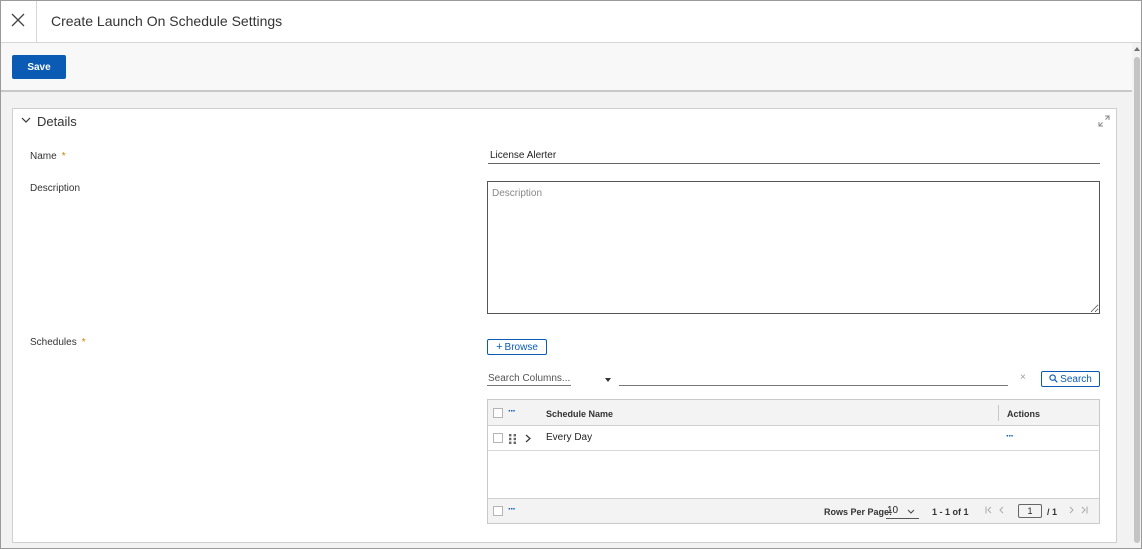  I want to click on search-button: Search, so click(1070, 379).